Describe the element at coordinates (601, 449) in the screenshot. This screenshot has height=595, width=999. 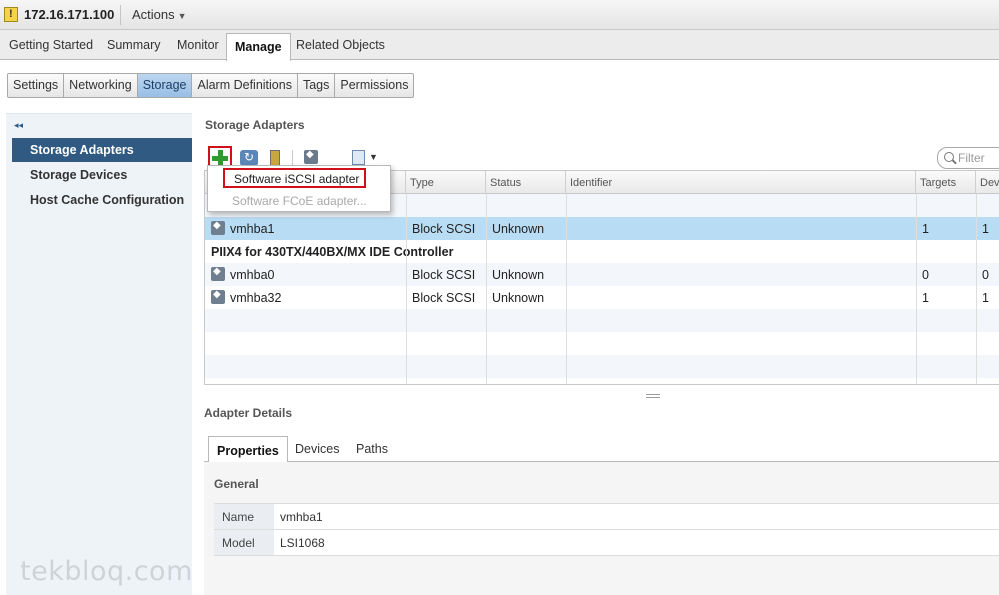
I see `adapter-details-tabs: Properties Devices Paths` at that location.